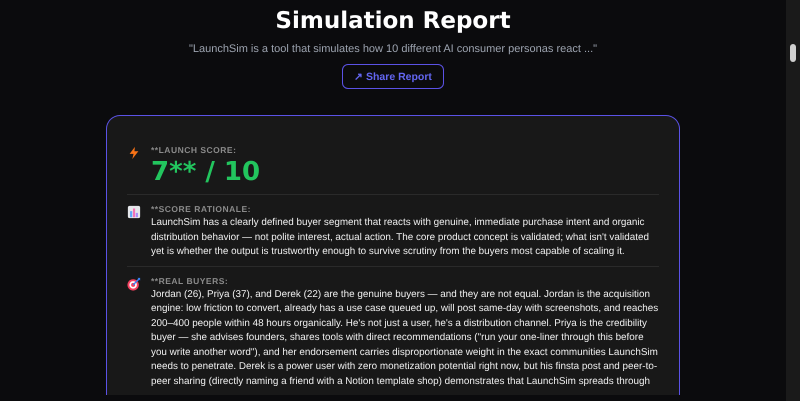 Image resolution: width=800 pixels, height=401 pixels. I want to click on section-label: **REAL BUYERS:, so click(190, 281).